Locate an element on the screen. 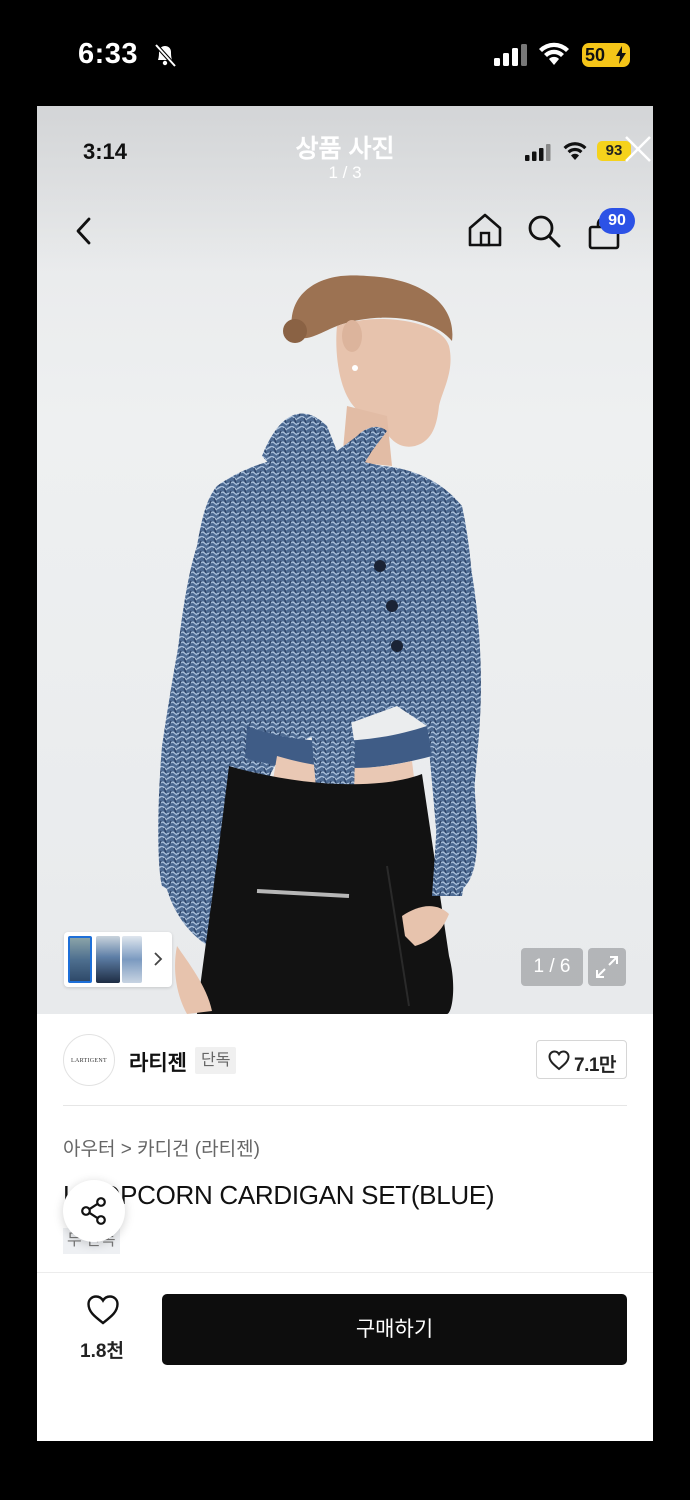 The height and width of the screenshot is (1500, 690). battery-icon: 50 is located at coordinates (606, 55).